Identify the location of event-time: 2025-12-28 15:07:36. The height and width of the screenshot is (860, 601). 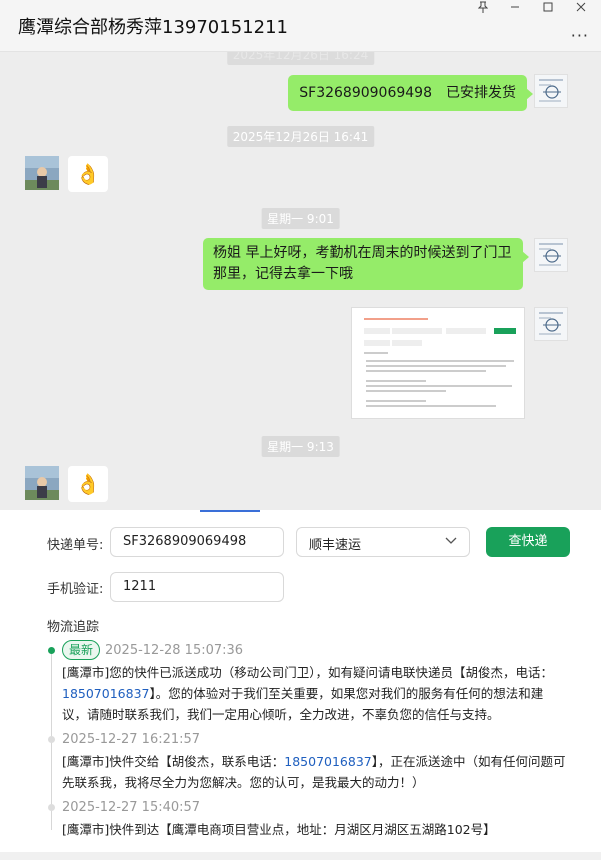
(174, 650).